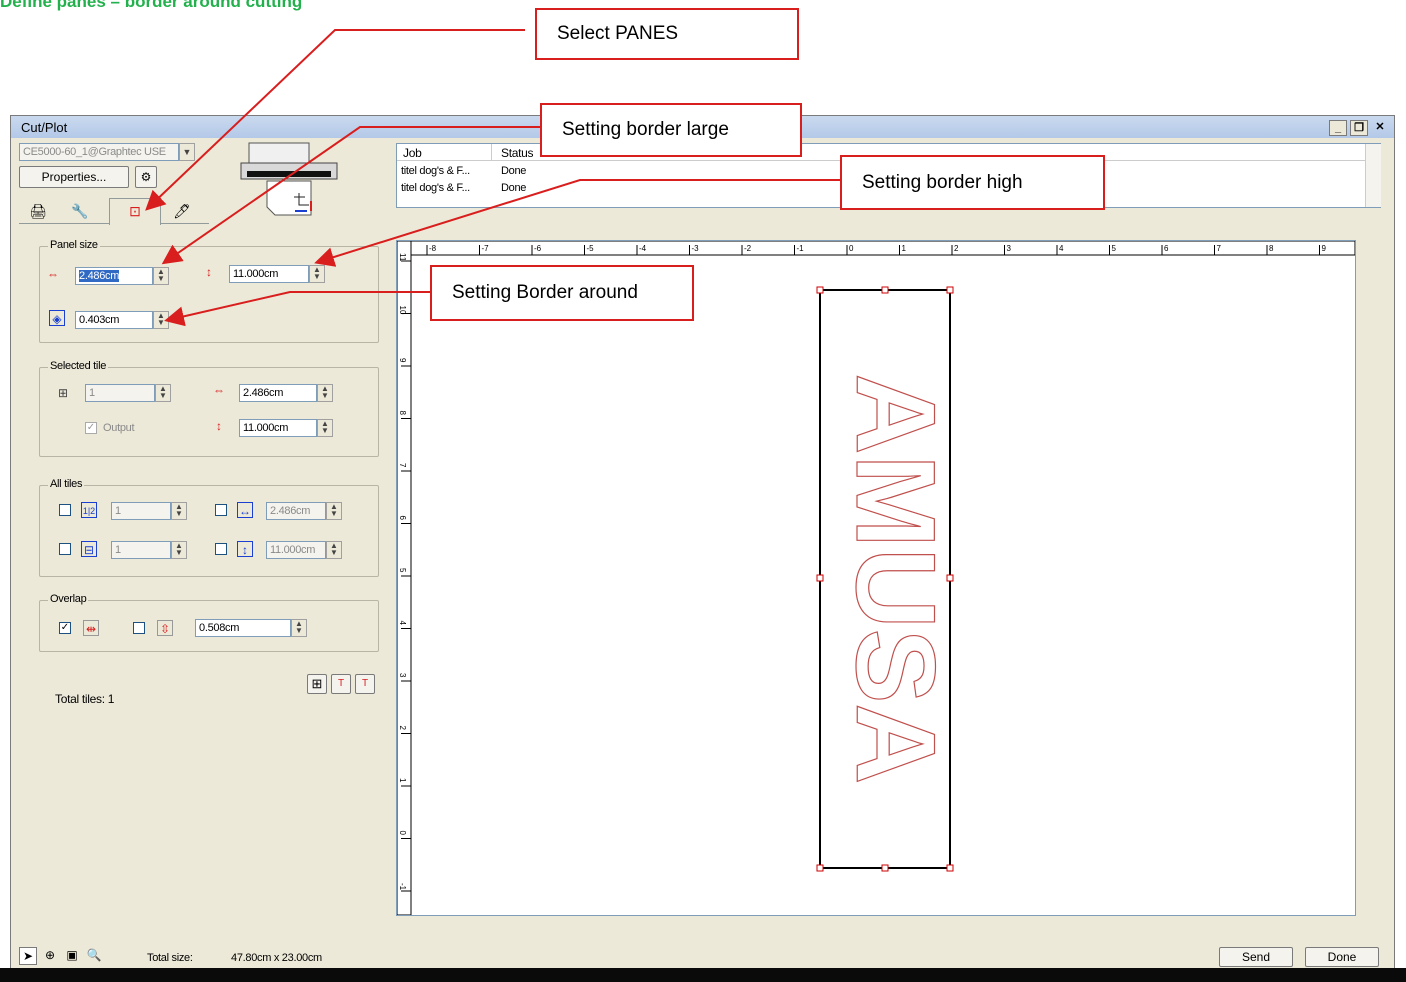 The height and width of the screenshot is (982, 1406). What do you see at coordinates (179, 550) in the screenshot?
I see `all-tiles-rows-spinner: ▲ ▼` at bounding box center [179, 550].